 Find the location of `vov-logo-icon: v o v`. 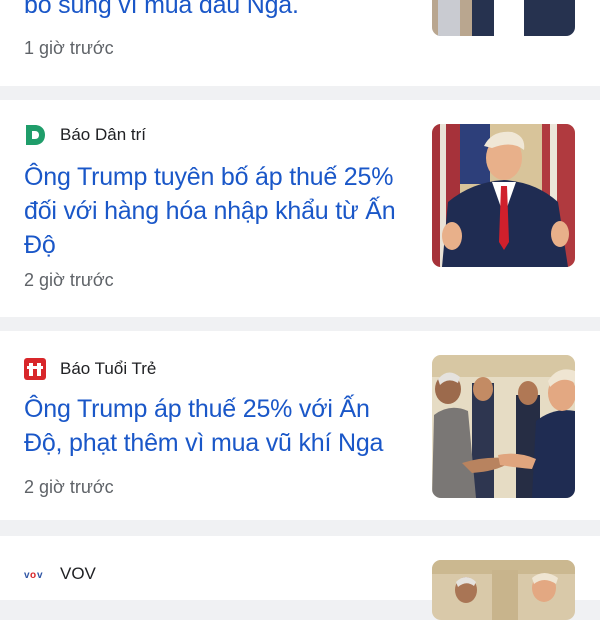

vov-logo-icon: v o v is located at coordinates (35, 574).